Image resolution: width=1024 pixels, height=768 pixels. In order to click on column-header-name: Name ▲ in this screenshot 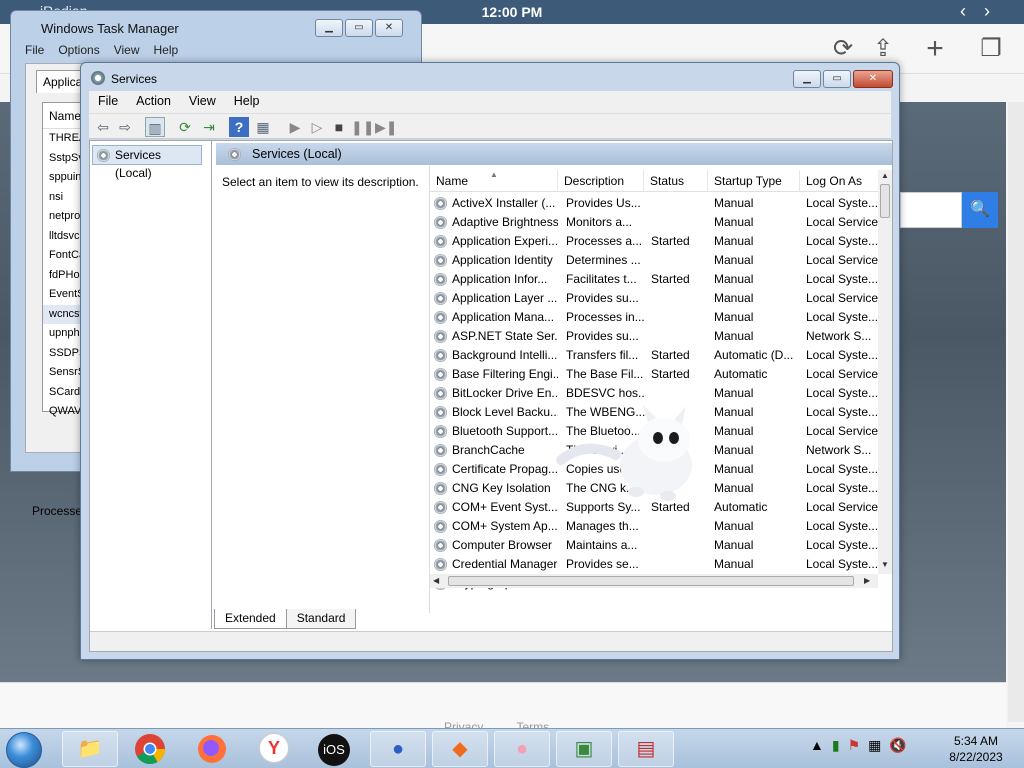, I will do `click(494, 181)`.